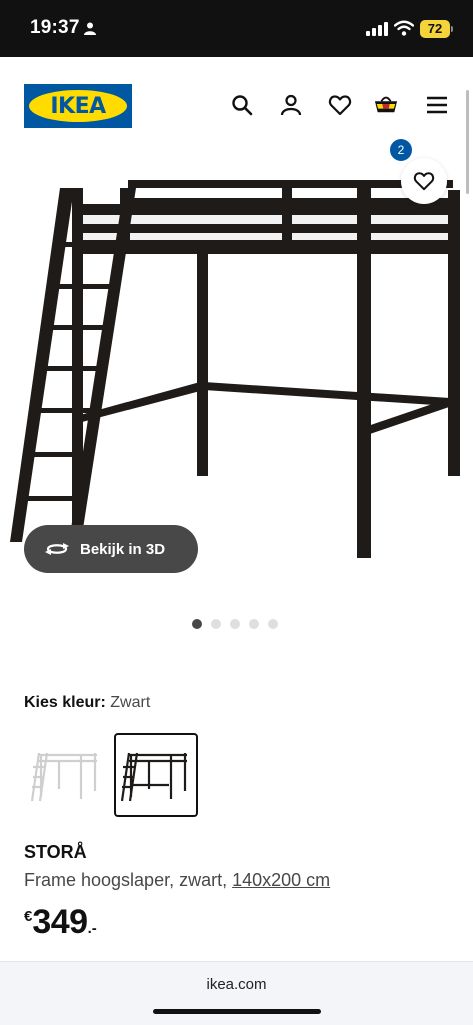  What do you see at coordinates (404, 28) in the screenshot?
I see `wifi-icon` at bounding box center [404, 28].